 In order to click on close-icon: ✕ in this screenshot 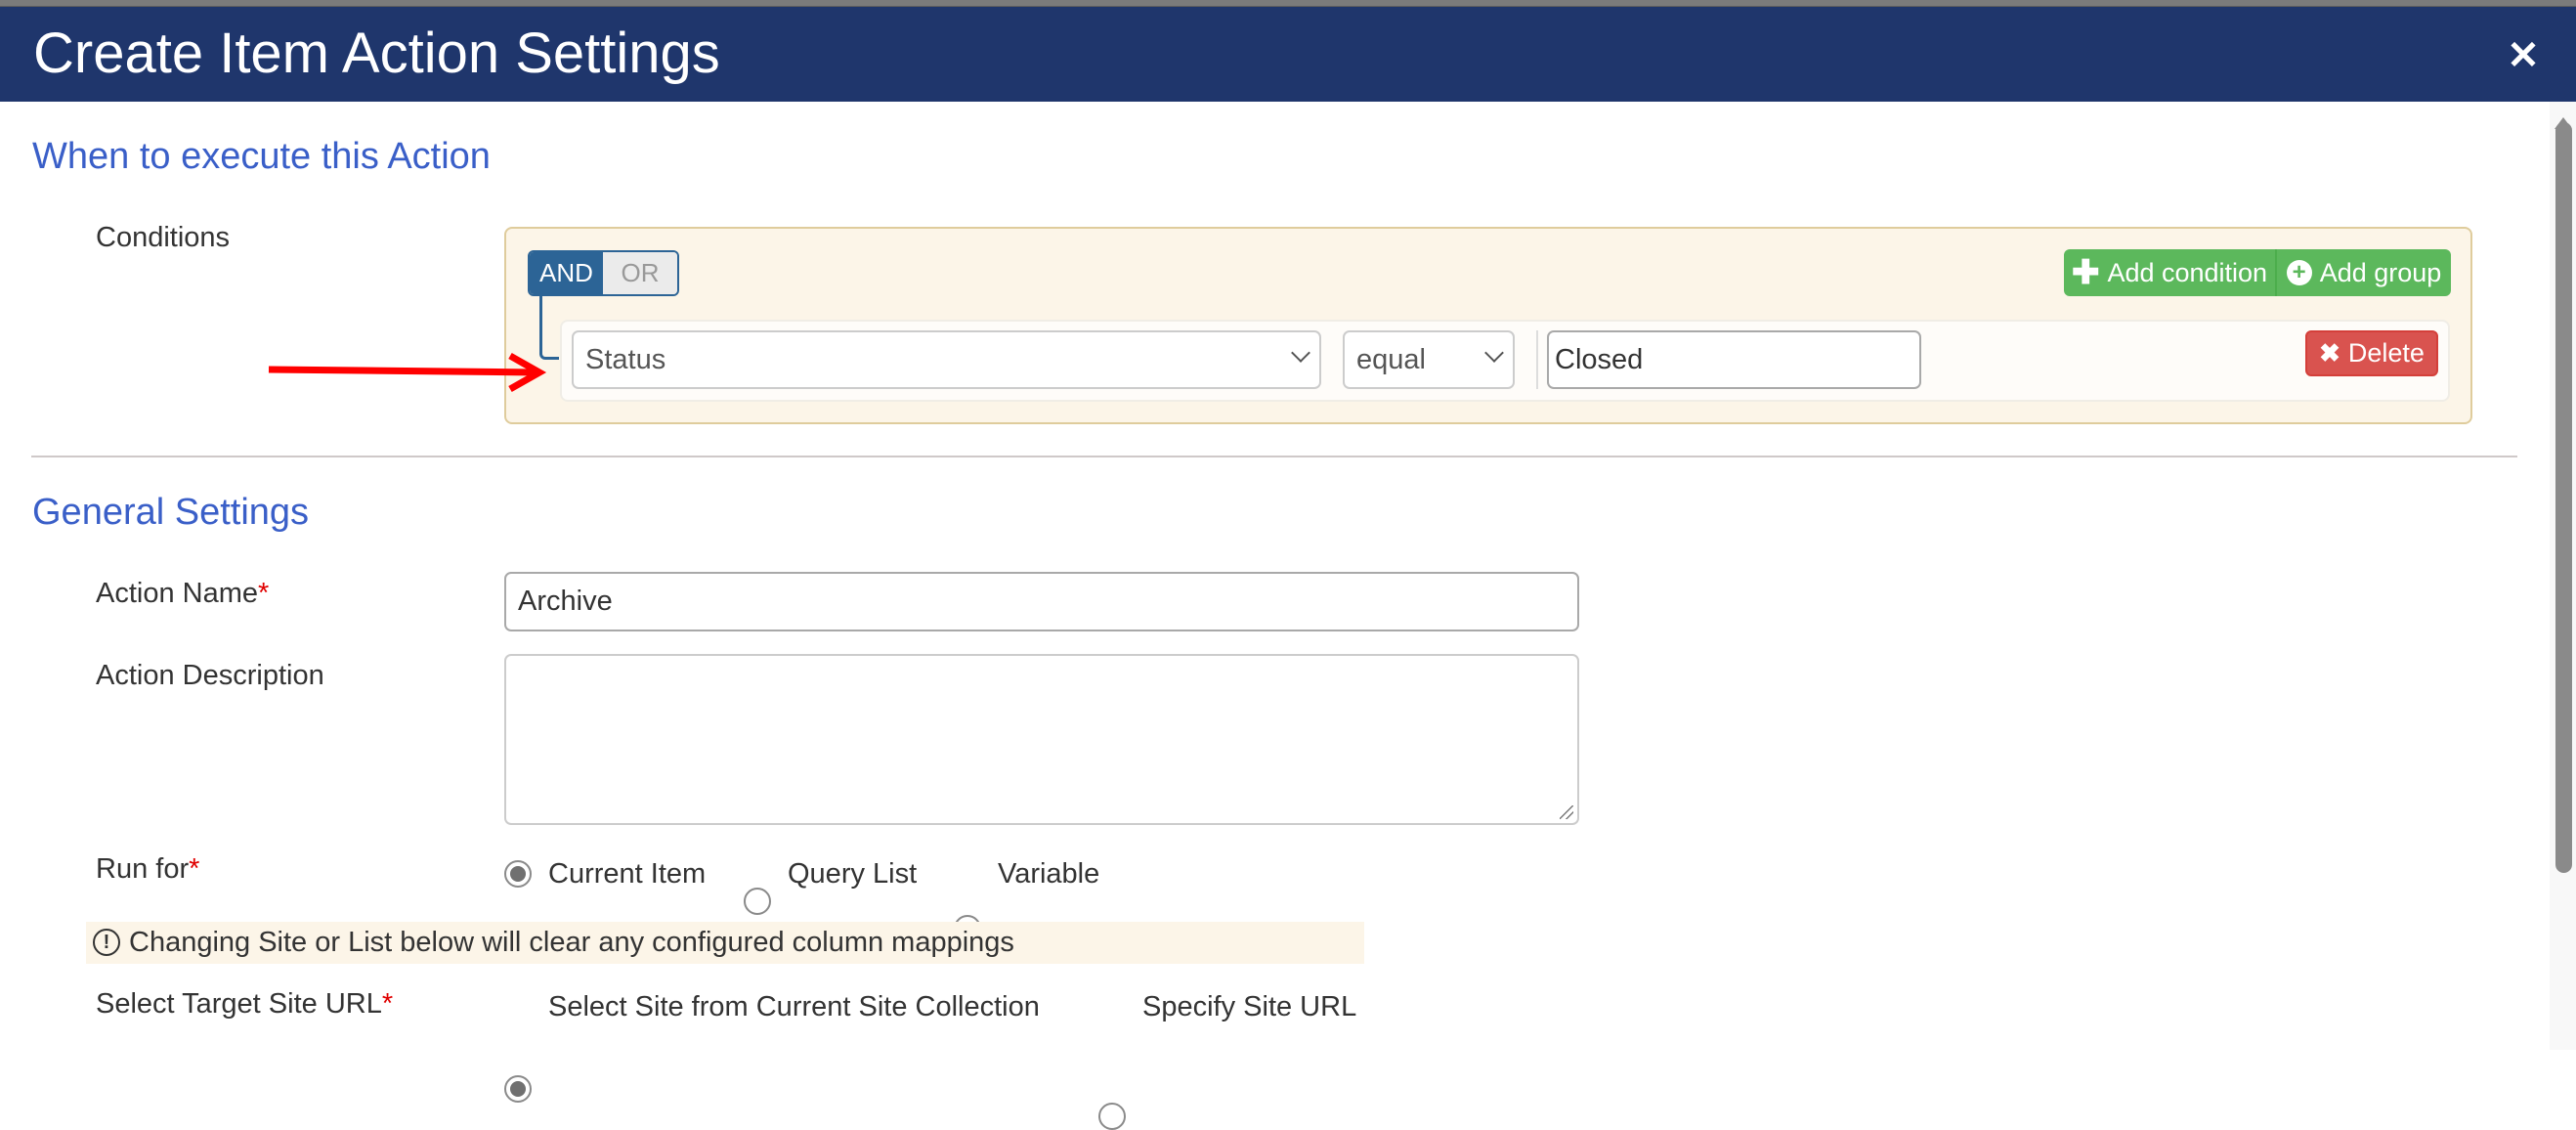, I will do `click(2523, 55)`.